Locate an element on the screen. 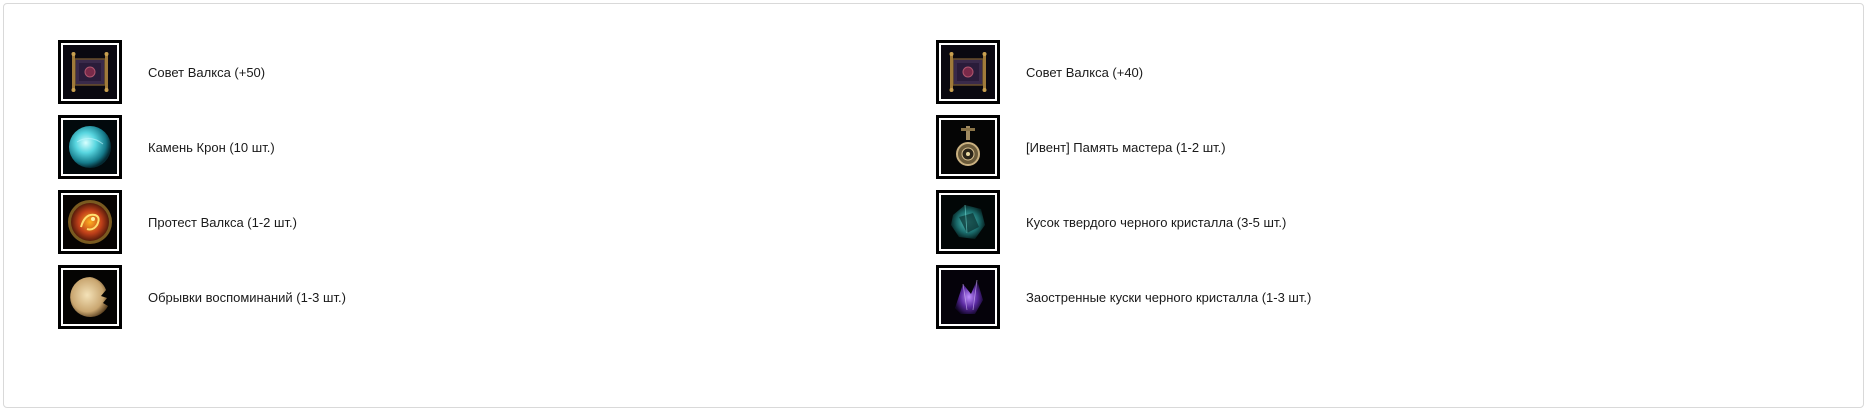 This screenshot has height=413, width=1869. reward-item: Совет Валкса (+40) is located at coordinates (1039, 72).